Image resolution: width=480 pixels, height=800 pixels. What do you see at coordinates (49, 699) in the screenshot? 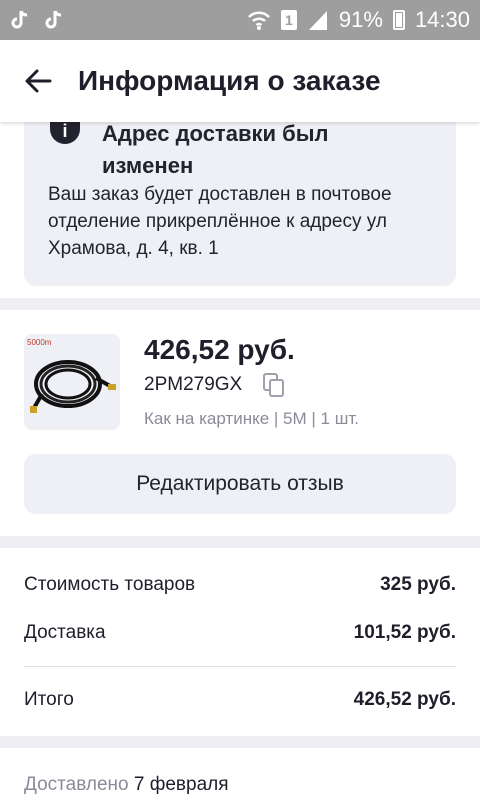
I see `total-label: Итого` at bounding box center [49, 699].